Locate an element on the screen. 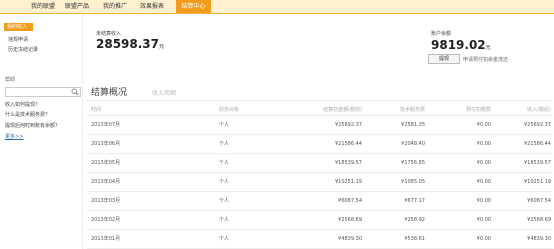 Image resolution: width=554 pixels, height=249 pixels. cell-service-fee: ¥2048.40 is located at coordinates (395, 144).